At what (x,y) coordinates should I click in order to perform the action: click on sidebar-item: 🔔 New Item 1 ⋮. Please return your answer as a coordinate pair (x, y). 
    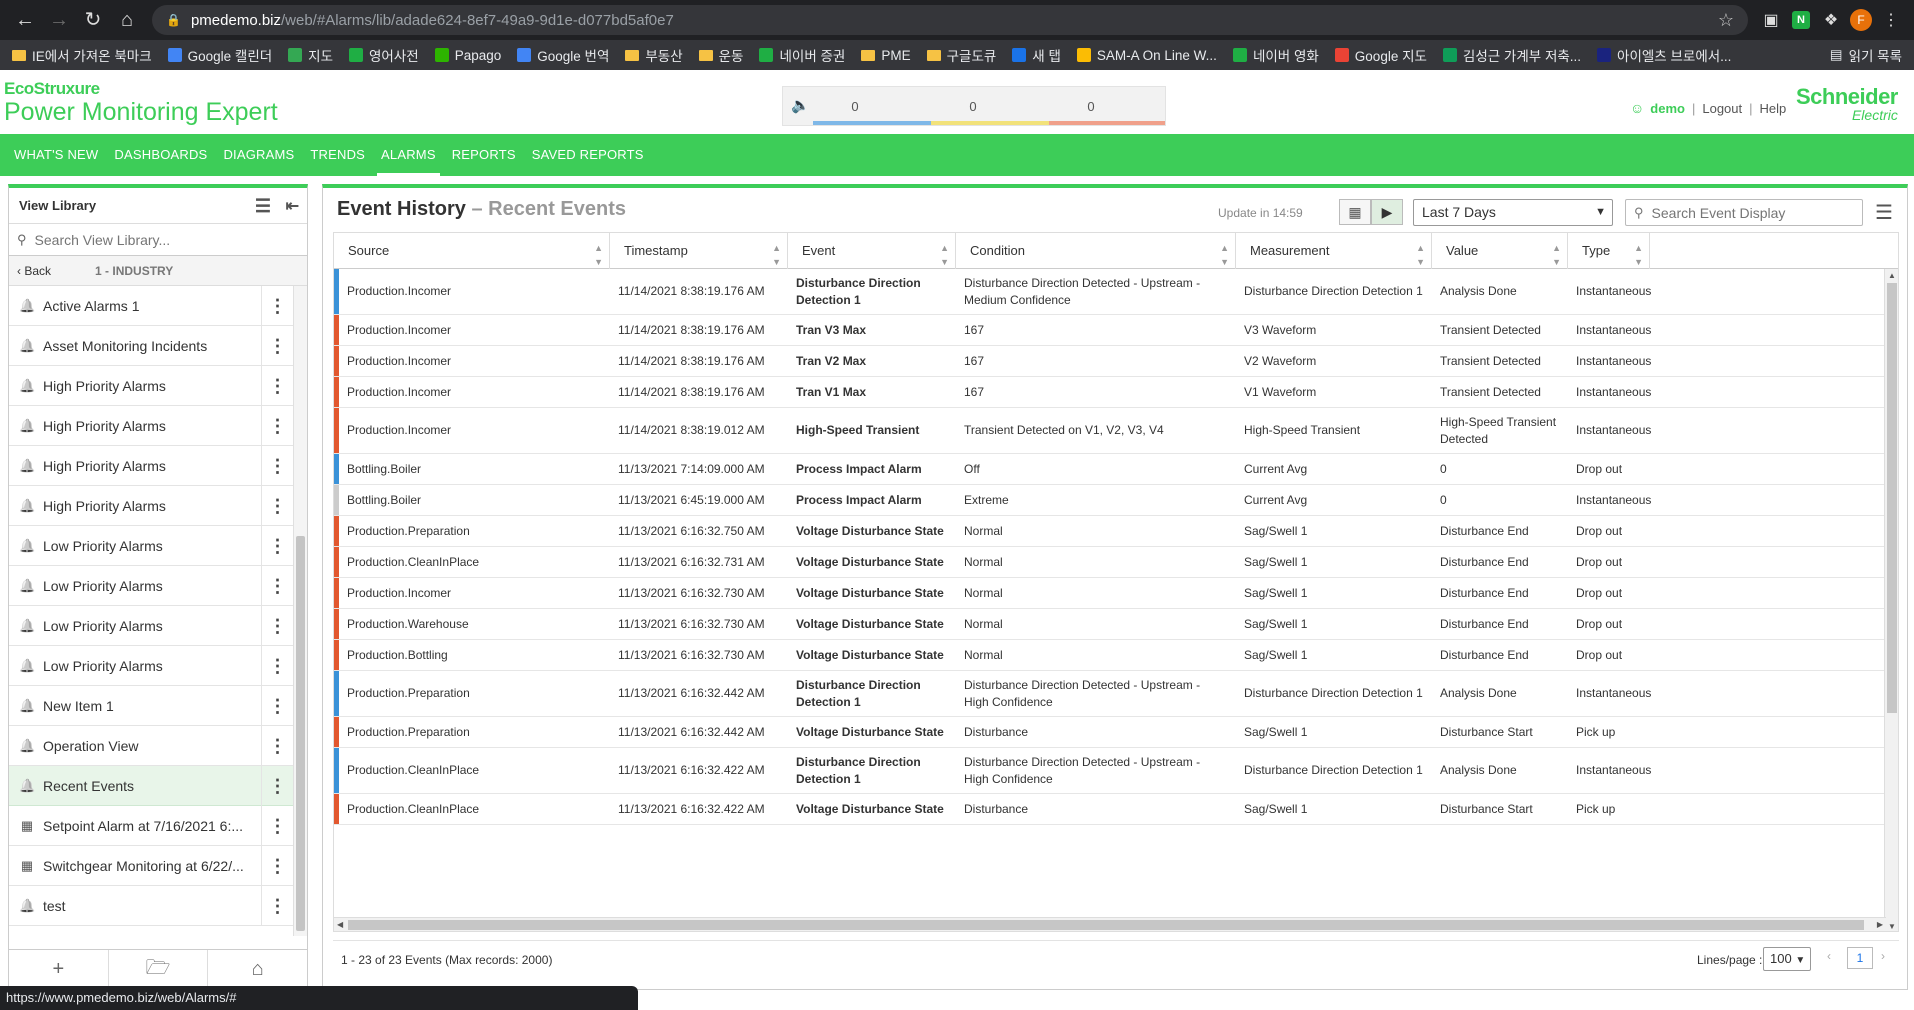
    Looking at the image, I should click on (151, 706).